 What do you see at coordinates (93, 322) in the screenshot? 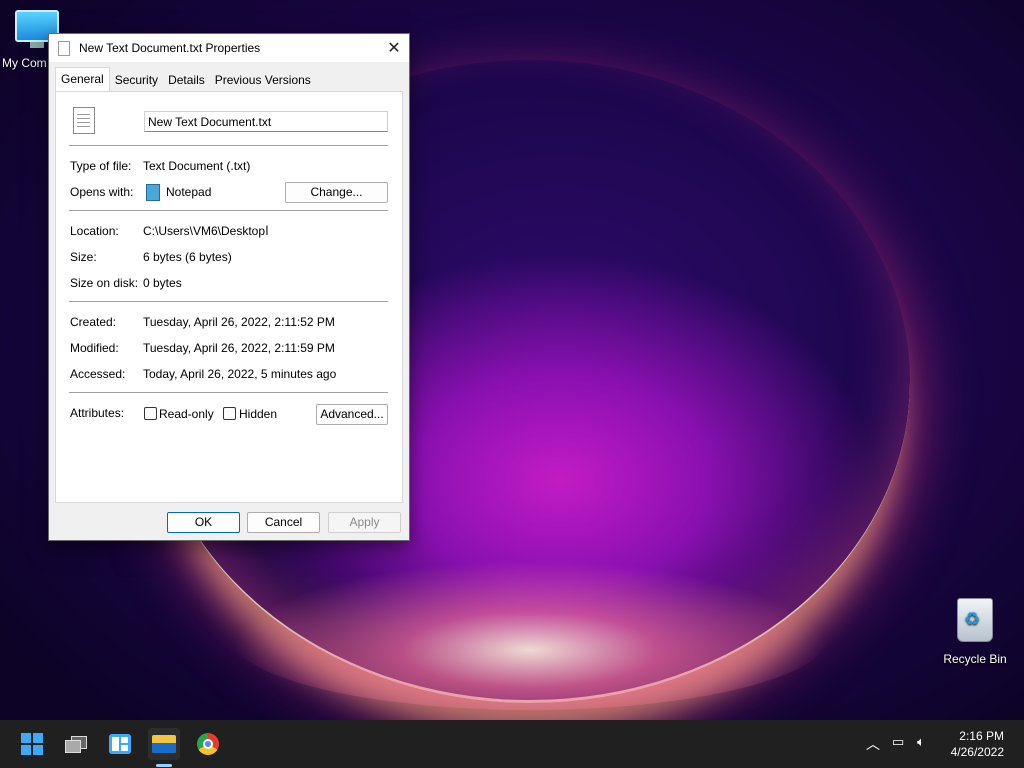
I see `created-label: Created:` at bounding box center [93, 322].